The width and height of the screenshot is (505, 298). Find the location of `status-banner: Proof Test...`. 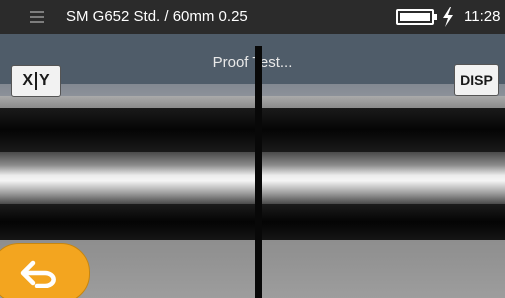

status-banner: Proof Test... is located at coordinates (252, 62).